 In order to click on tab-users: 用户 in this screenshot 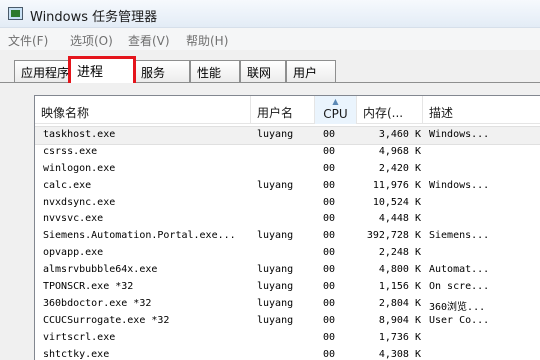, I will do `click(311, 71)`.